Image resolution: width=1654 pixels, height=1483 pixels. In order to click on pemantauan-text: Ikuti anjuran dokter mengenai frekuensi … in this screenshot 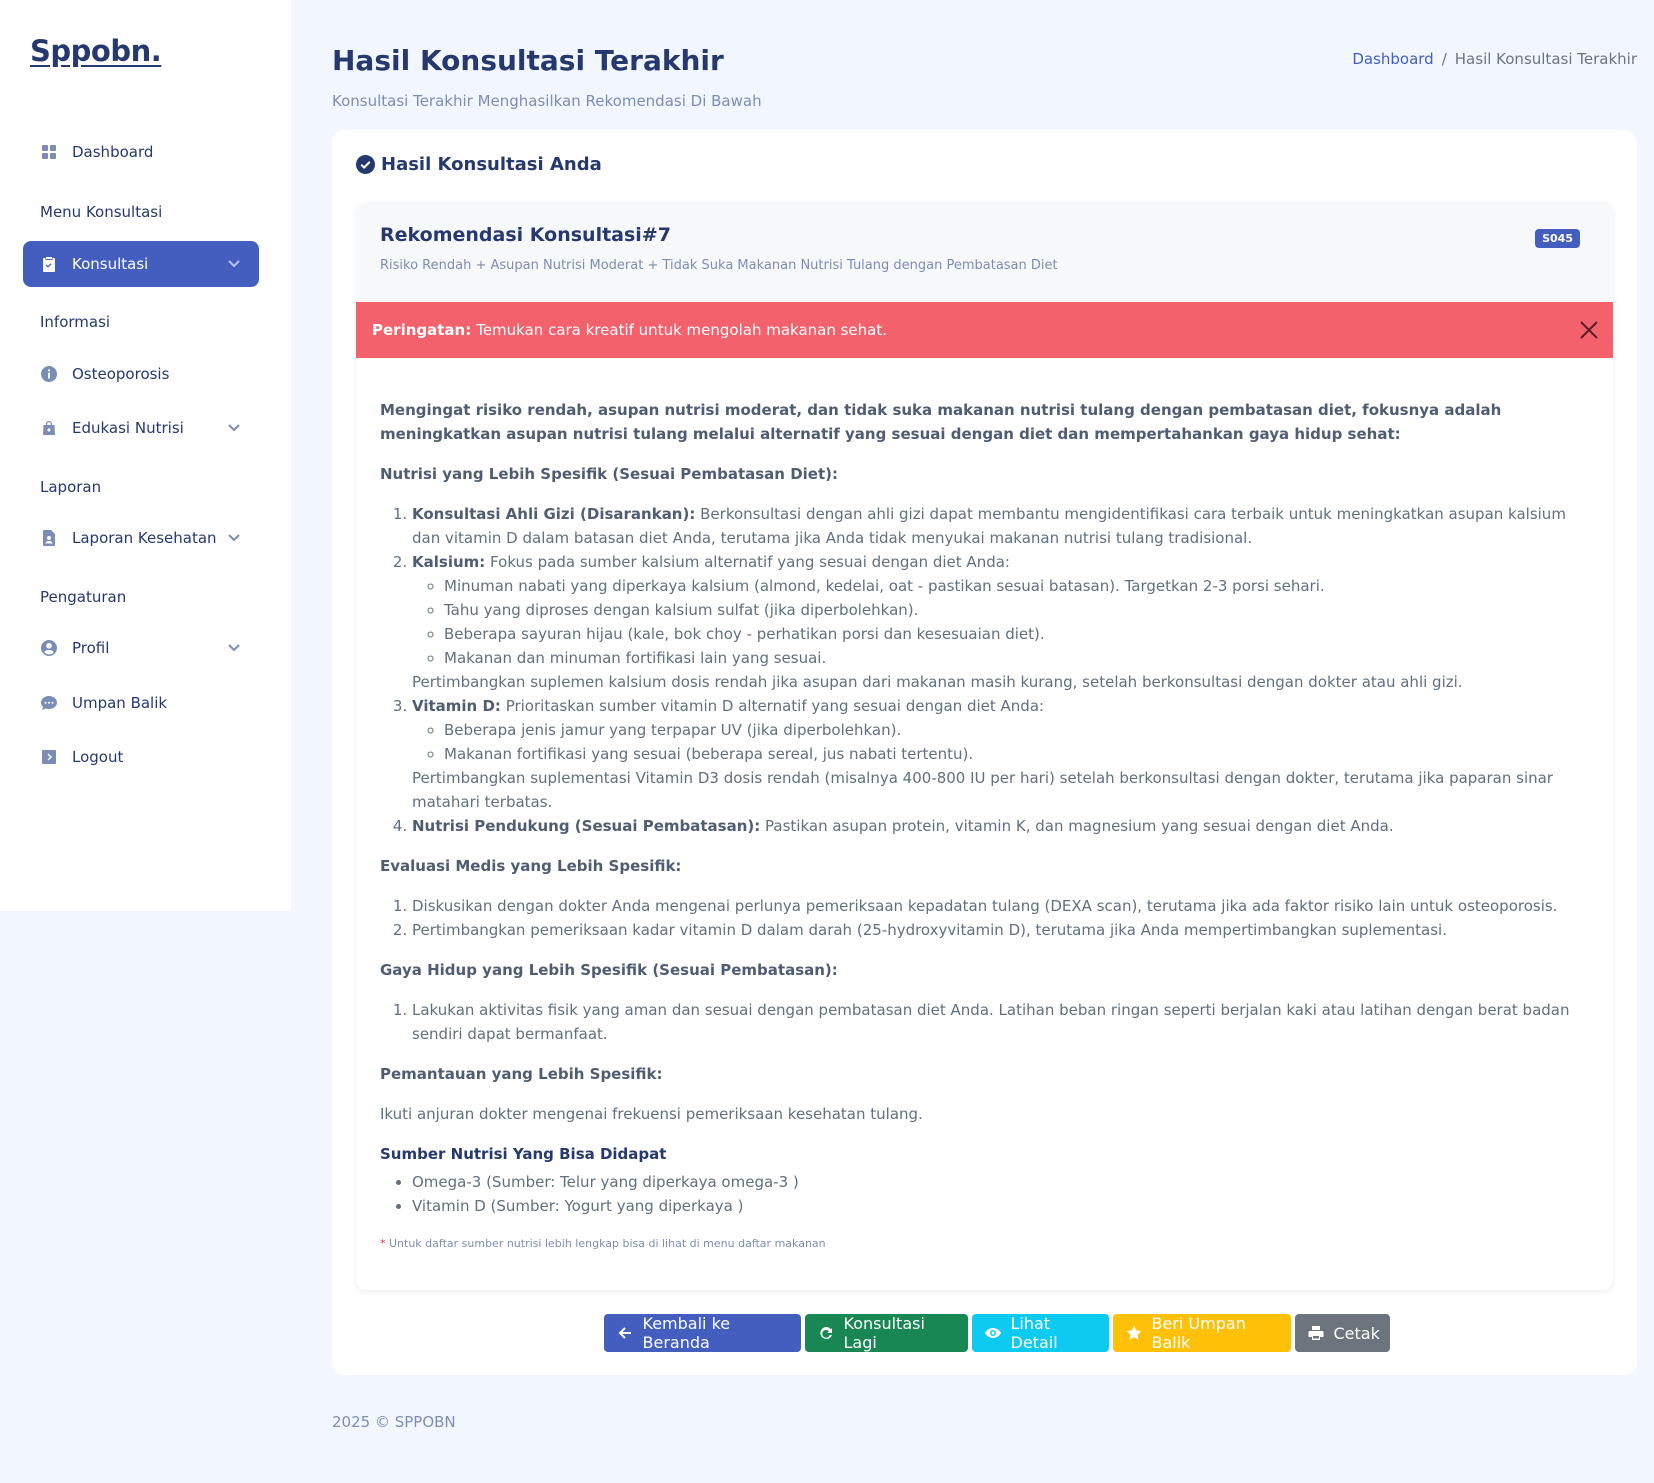, I will do `click(651, 1114)`.